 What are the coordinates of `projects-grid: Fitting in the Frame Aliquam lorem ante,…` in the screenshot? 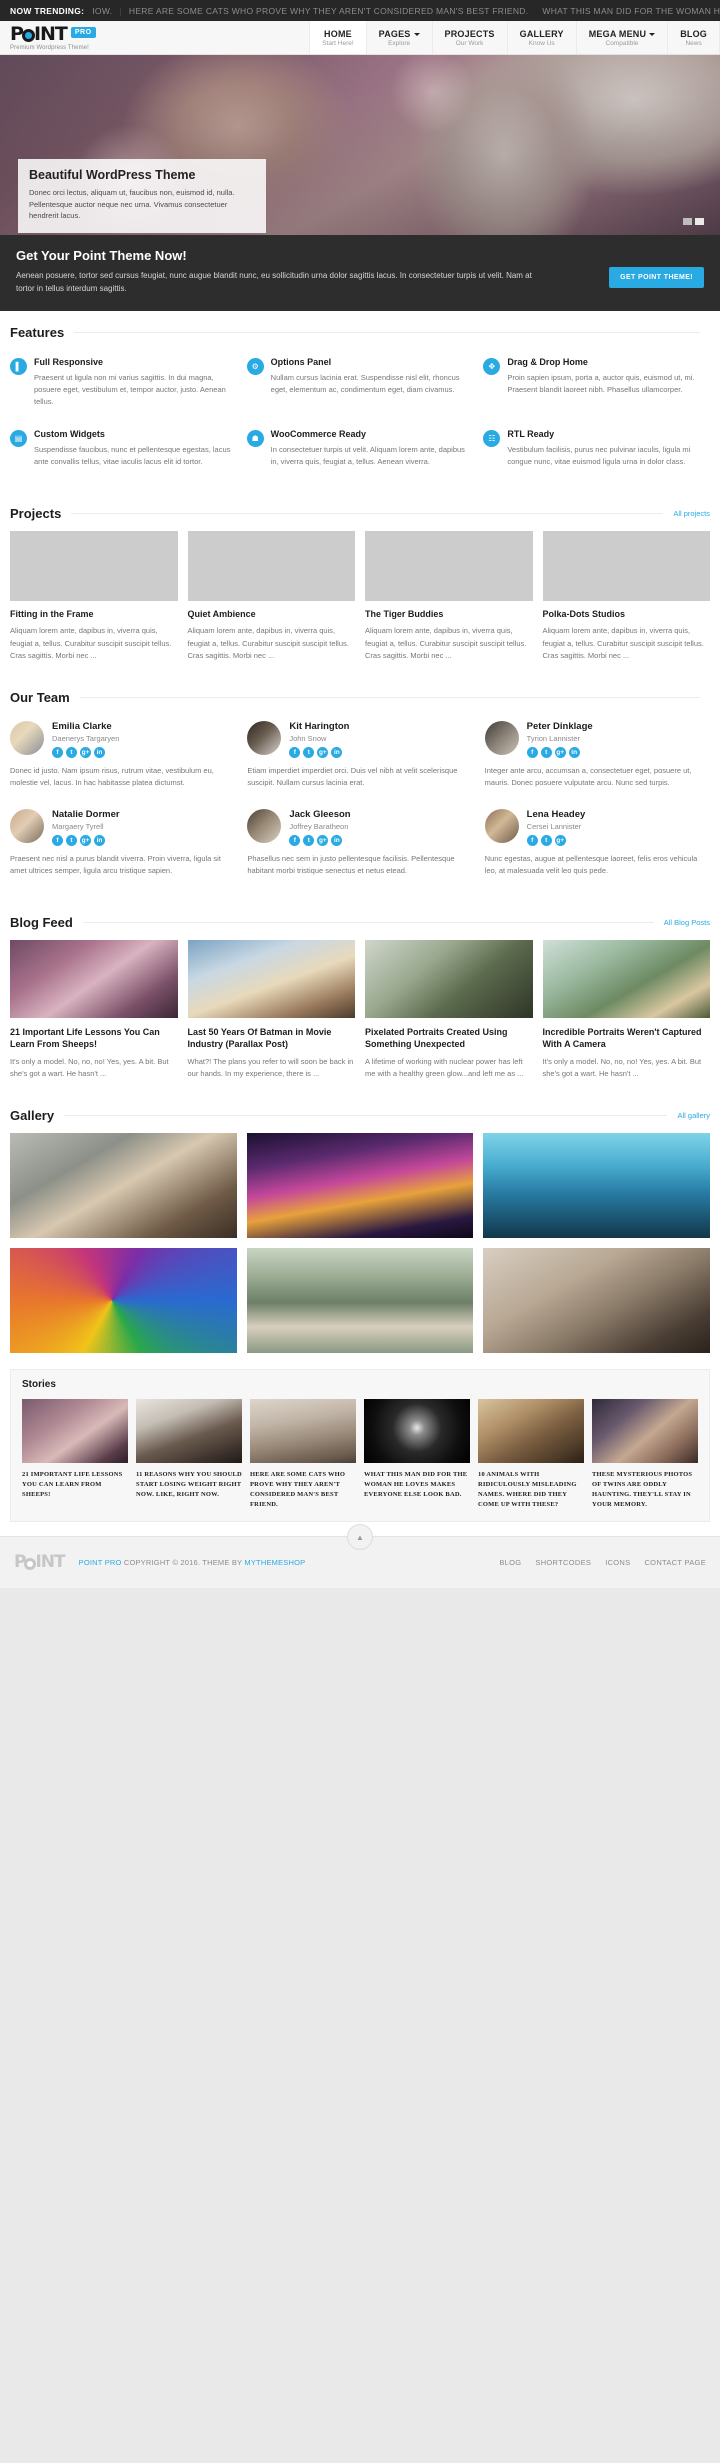 It's located at (360, 603).